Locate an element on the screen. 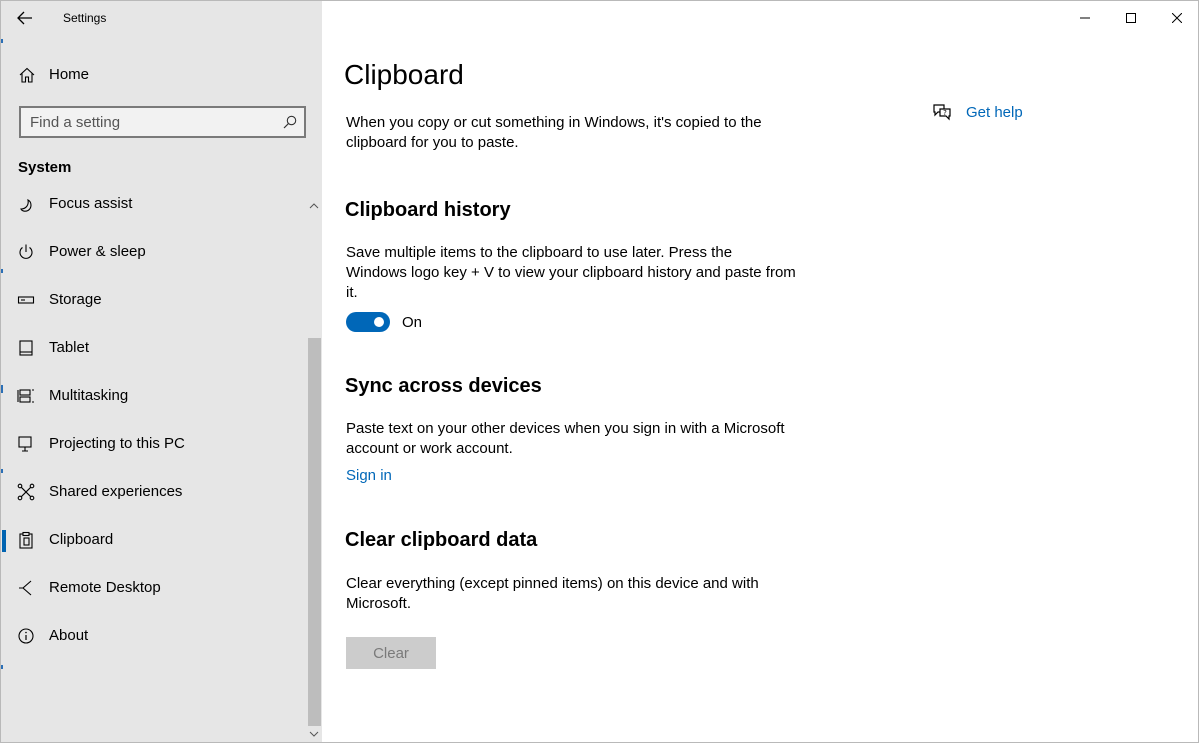 This screenshot has height=743, width=1199. window-controls is located at coordinates (1130, 18).